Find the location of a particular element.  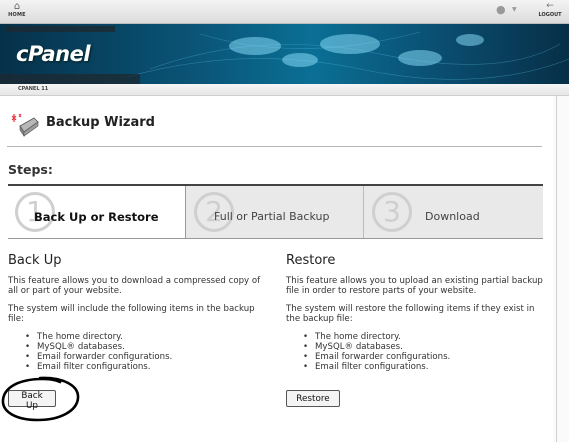

version-bar: CPANEL 11 is located at coordinates (284, 90).